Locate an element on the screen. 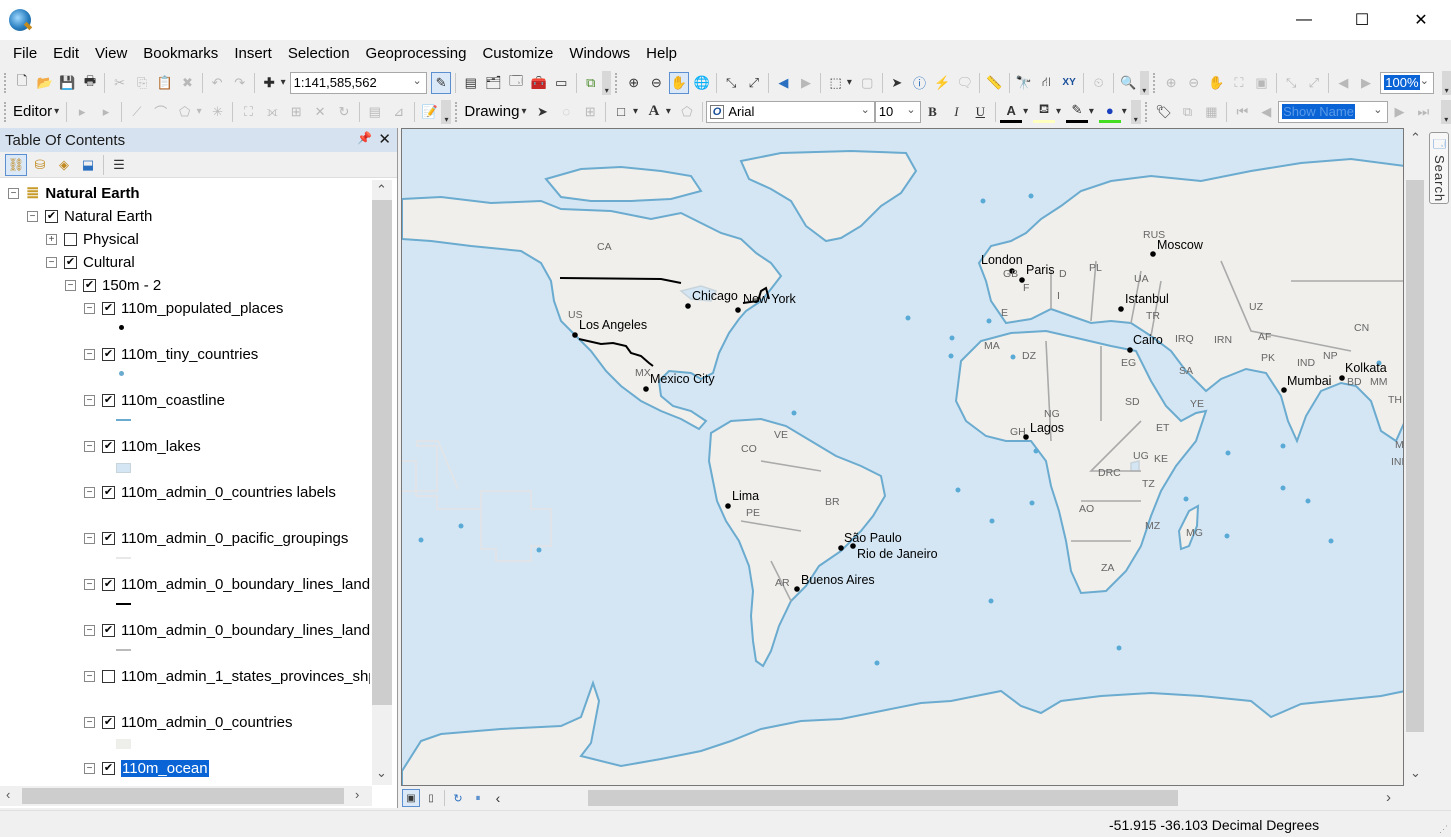  label-weight-icon: ▦ is located at coordinates (1212, 112).